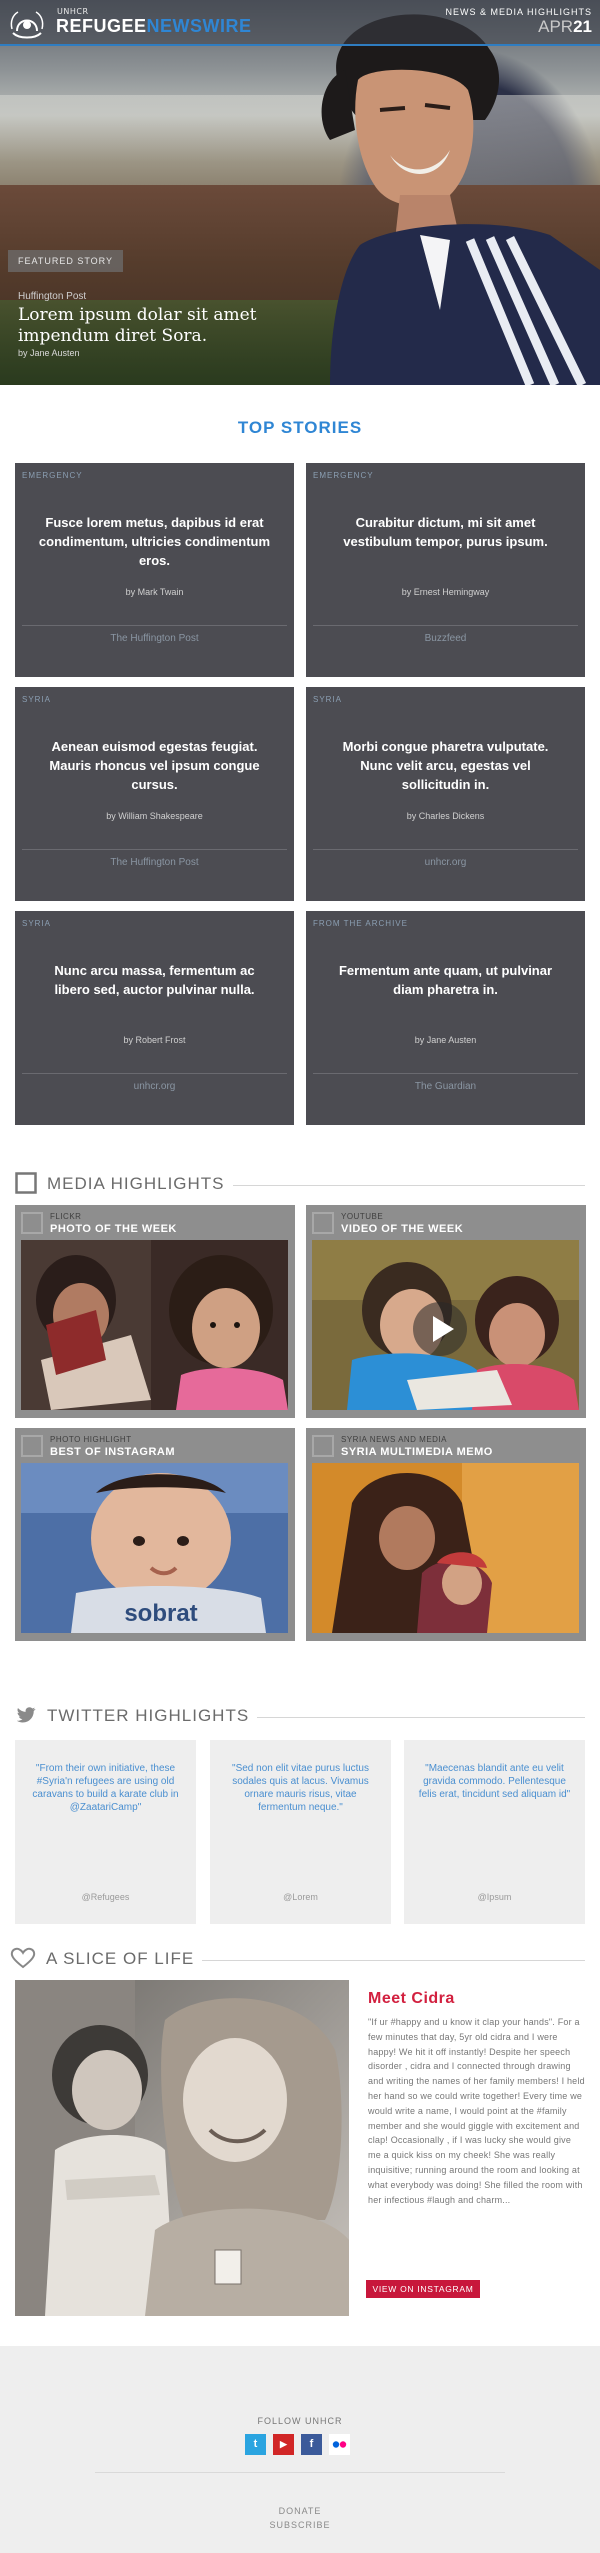 This screenshot has width=600, height=2553. What do you see at coordinates (182, 2148) in the screenshot?
I see `photo-woman-and-girl` at bounding box center [182, 2148].